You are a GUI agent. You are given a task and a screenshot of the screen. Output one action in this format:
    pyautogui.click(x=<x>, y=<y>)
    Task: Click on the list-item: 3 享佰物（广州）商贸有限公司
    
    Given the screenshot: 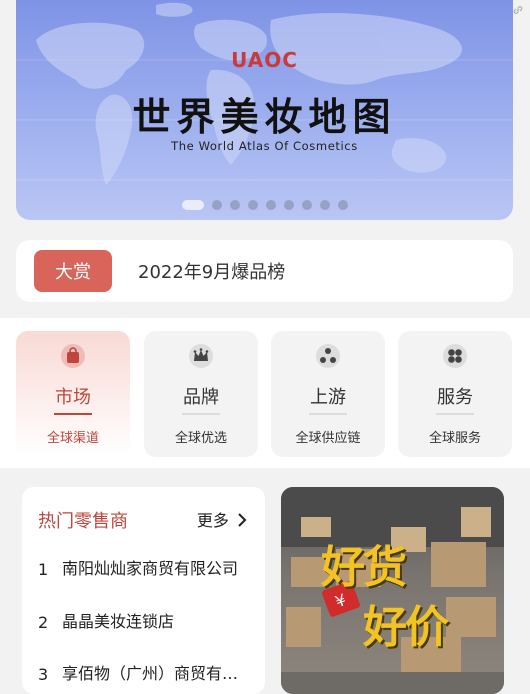 What is the action you would take?
    pyautogui.click(x=139, y=672)
    